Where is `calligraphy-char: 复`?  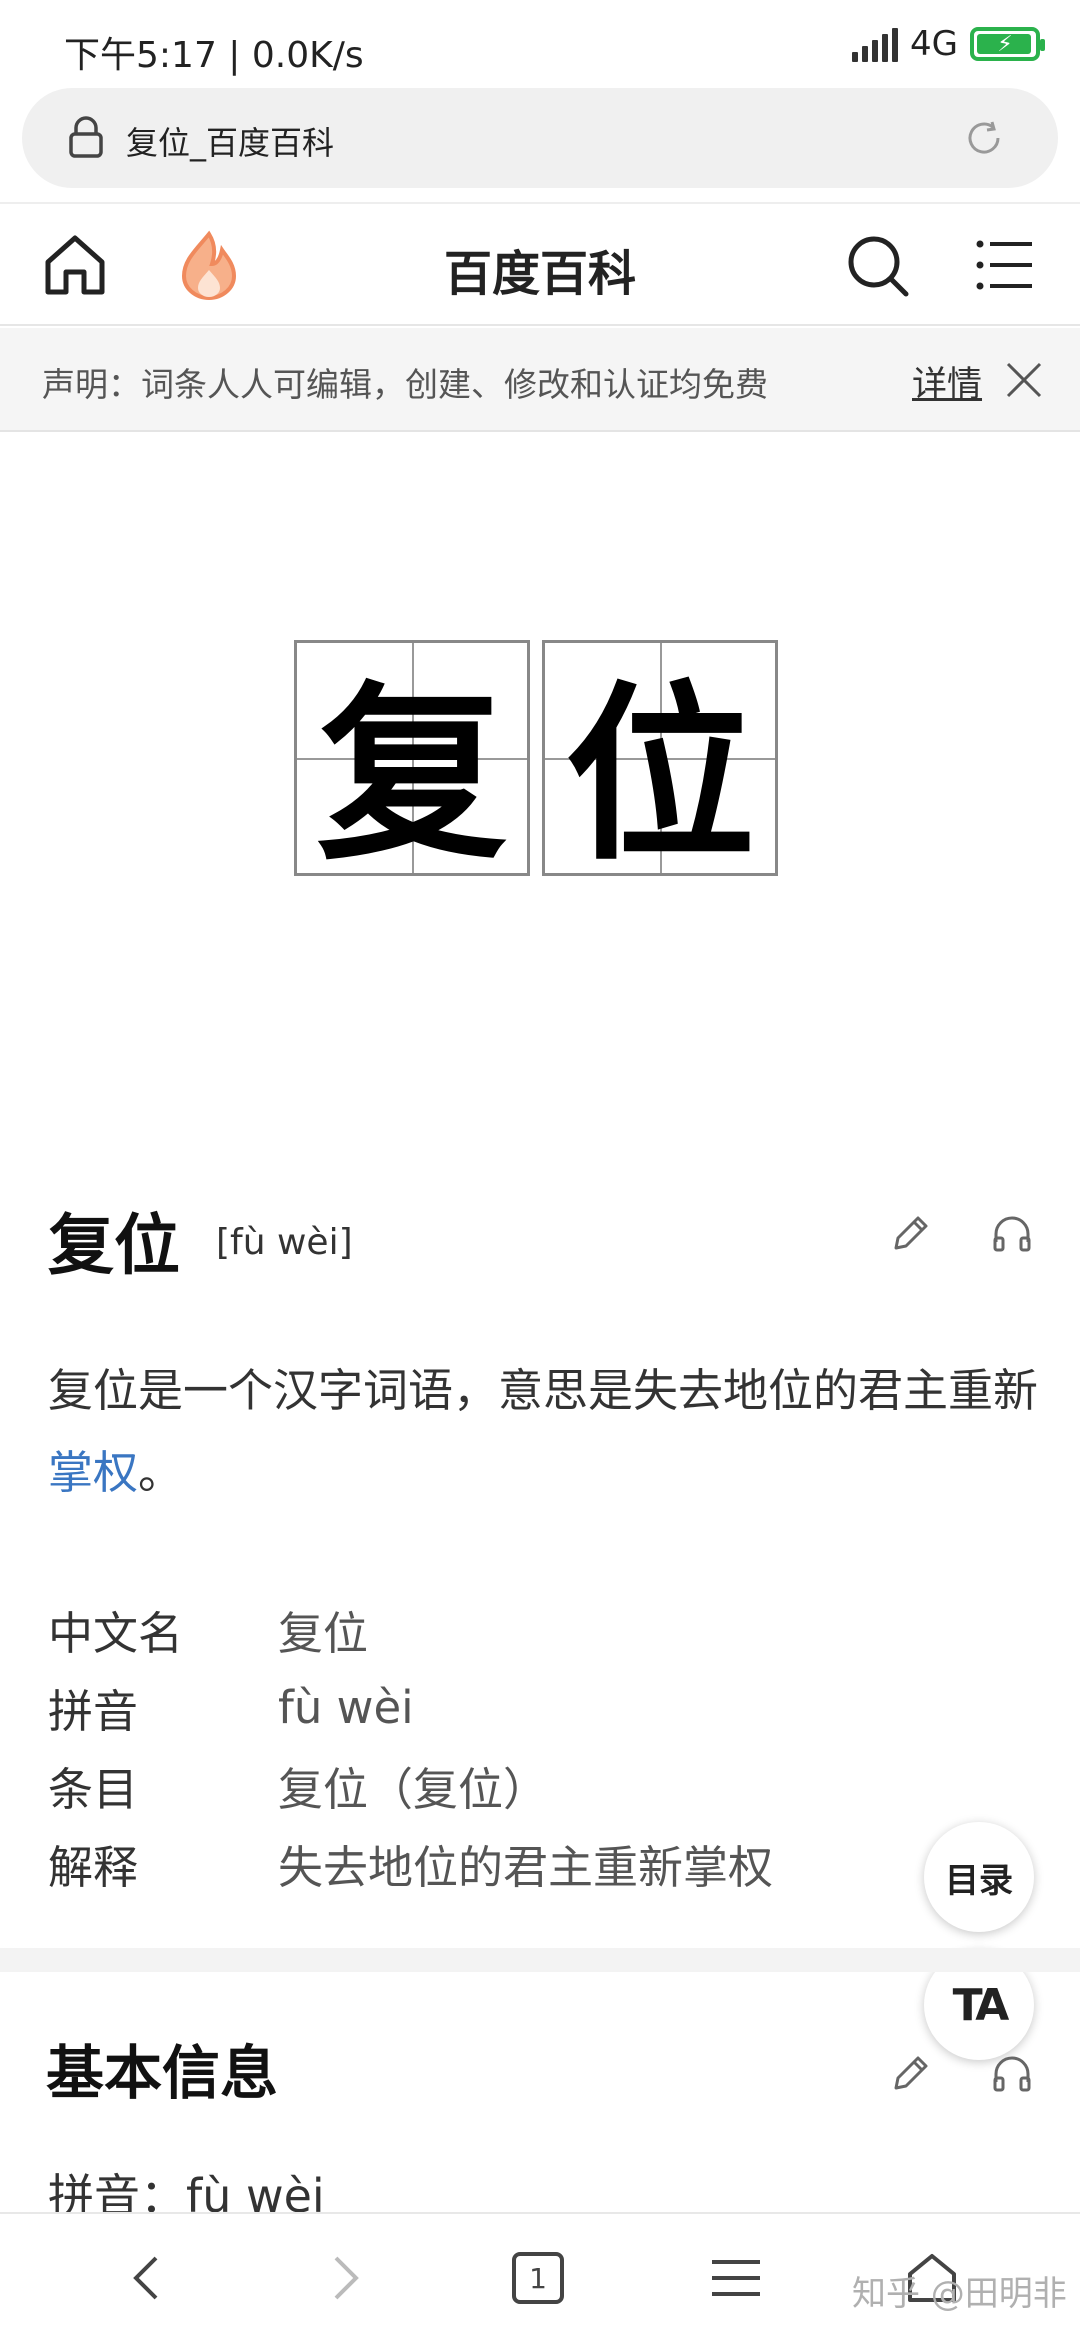 calligraphy-char: 复 is located at coordinates (411, 774).